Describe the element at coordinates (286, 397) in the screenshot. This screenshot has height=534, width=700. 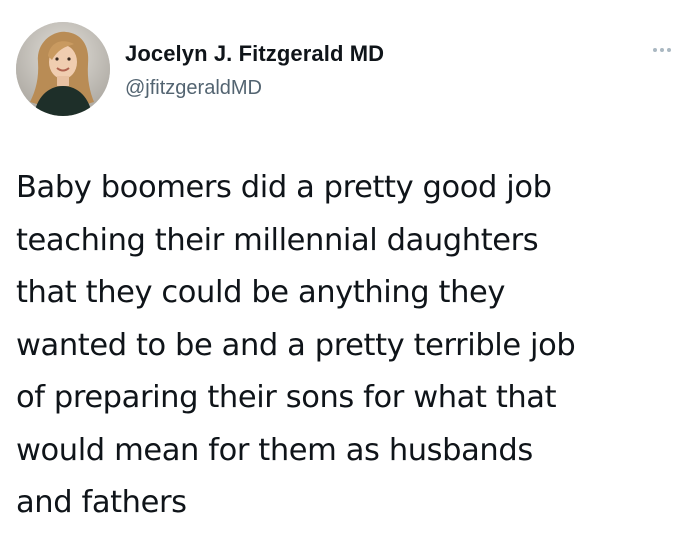
I see `tweet-text-line: of preparing their sons for what that` at that location.